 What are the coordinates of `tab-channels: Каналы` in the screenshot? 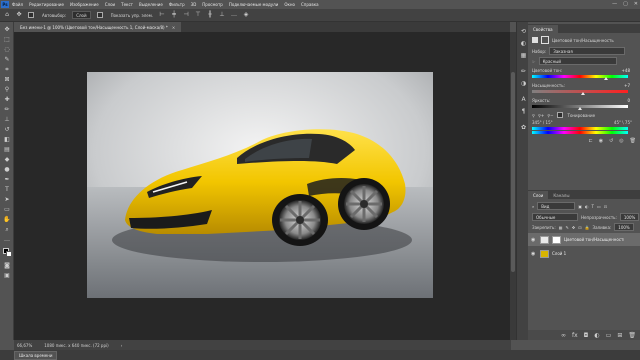 It's located at (561, 195).